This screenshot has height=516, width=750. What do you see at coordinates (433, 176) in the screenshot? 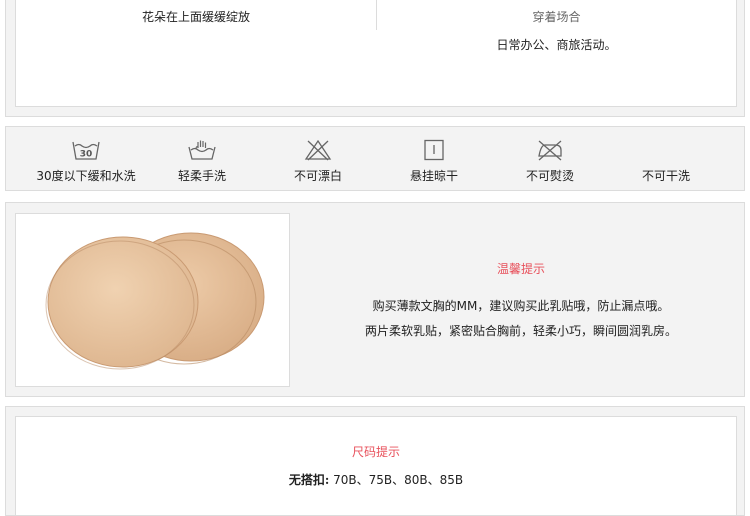
I see `care-label-hang-dry: 悬挂晾干` at bounding box center [433, 176].